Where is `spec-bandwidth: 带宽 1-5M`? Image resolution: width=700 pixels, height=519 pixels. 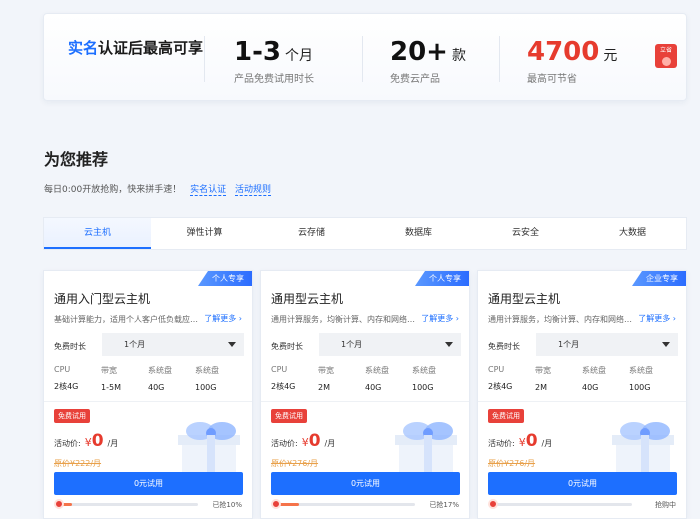
spec-bandwidth: 带宽 1-5M is located at coordinates (124, 378).